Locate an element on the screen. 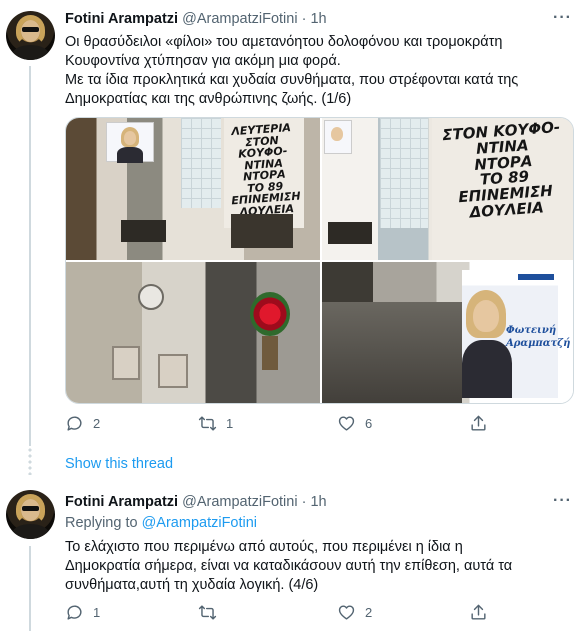 The image size is (586, 631). retweet-button is located at coordinates (212, 612).